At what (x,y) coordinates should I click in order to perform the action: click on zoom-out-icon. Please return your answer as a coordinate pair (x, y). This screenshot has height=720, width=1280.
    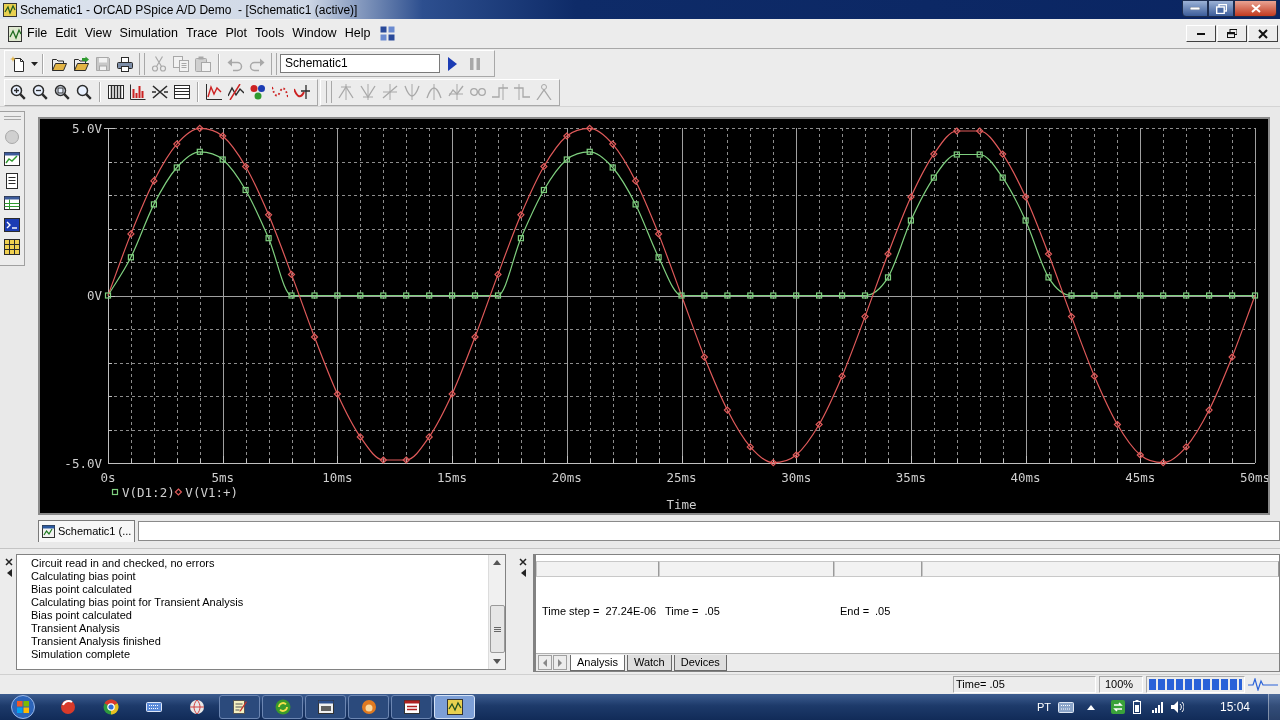
    Looking at the image, I should click on (40, 92).